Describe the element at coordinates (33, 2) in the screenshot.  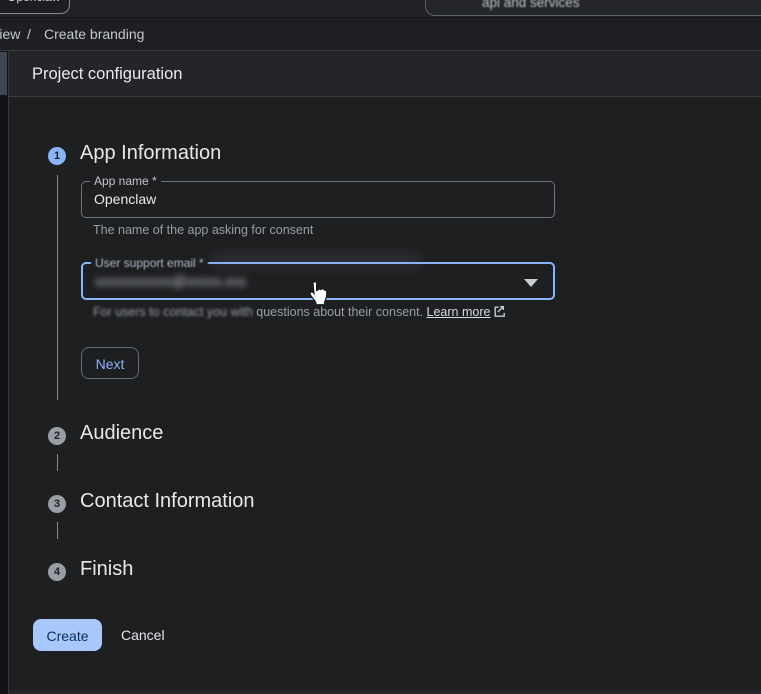
I see `browser-tab-label: Openclaw` at that location.